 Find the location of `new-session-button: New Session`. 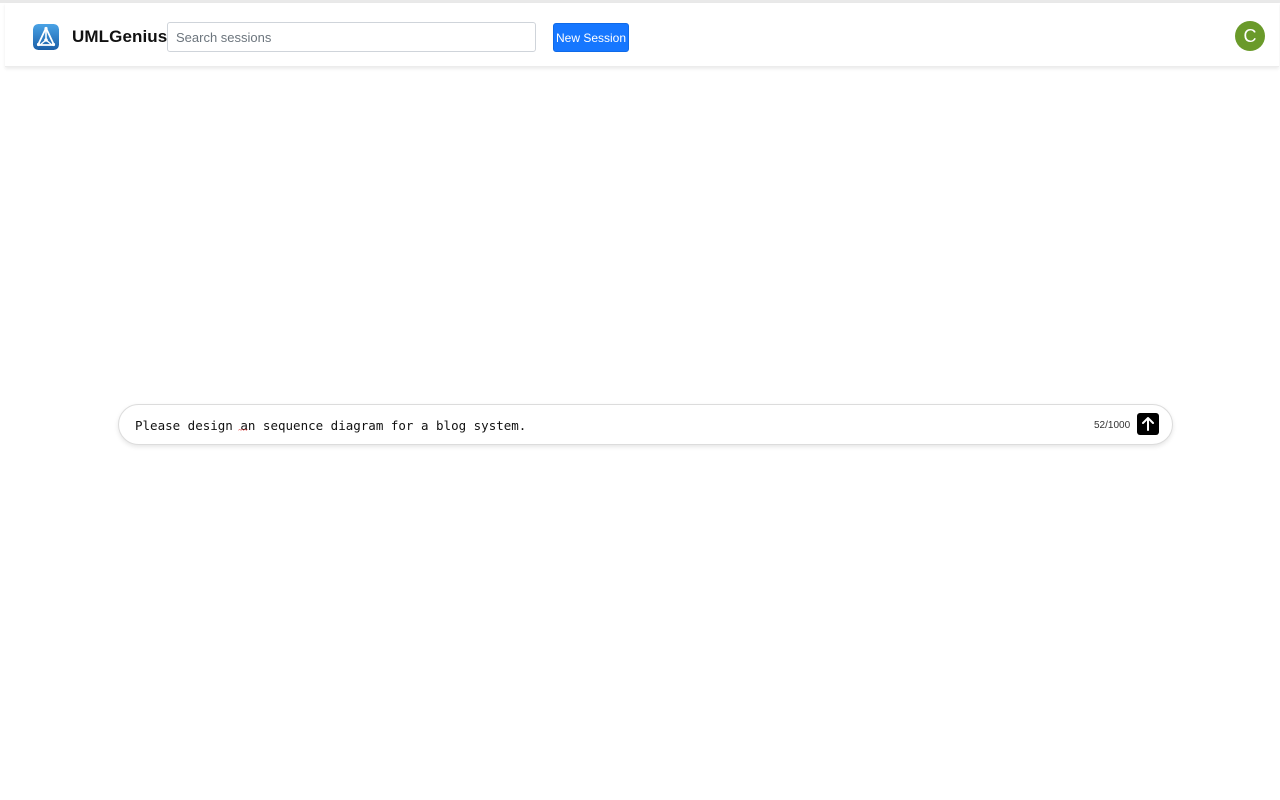

new-session-button: New Session is located at coordinates (591, 37).